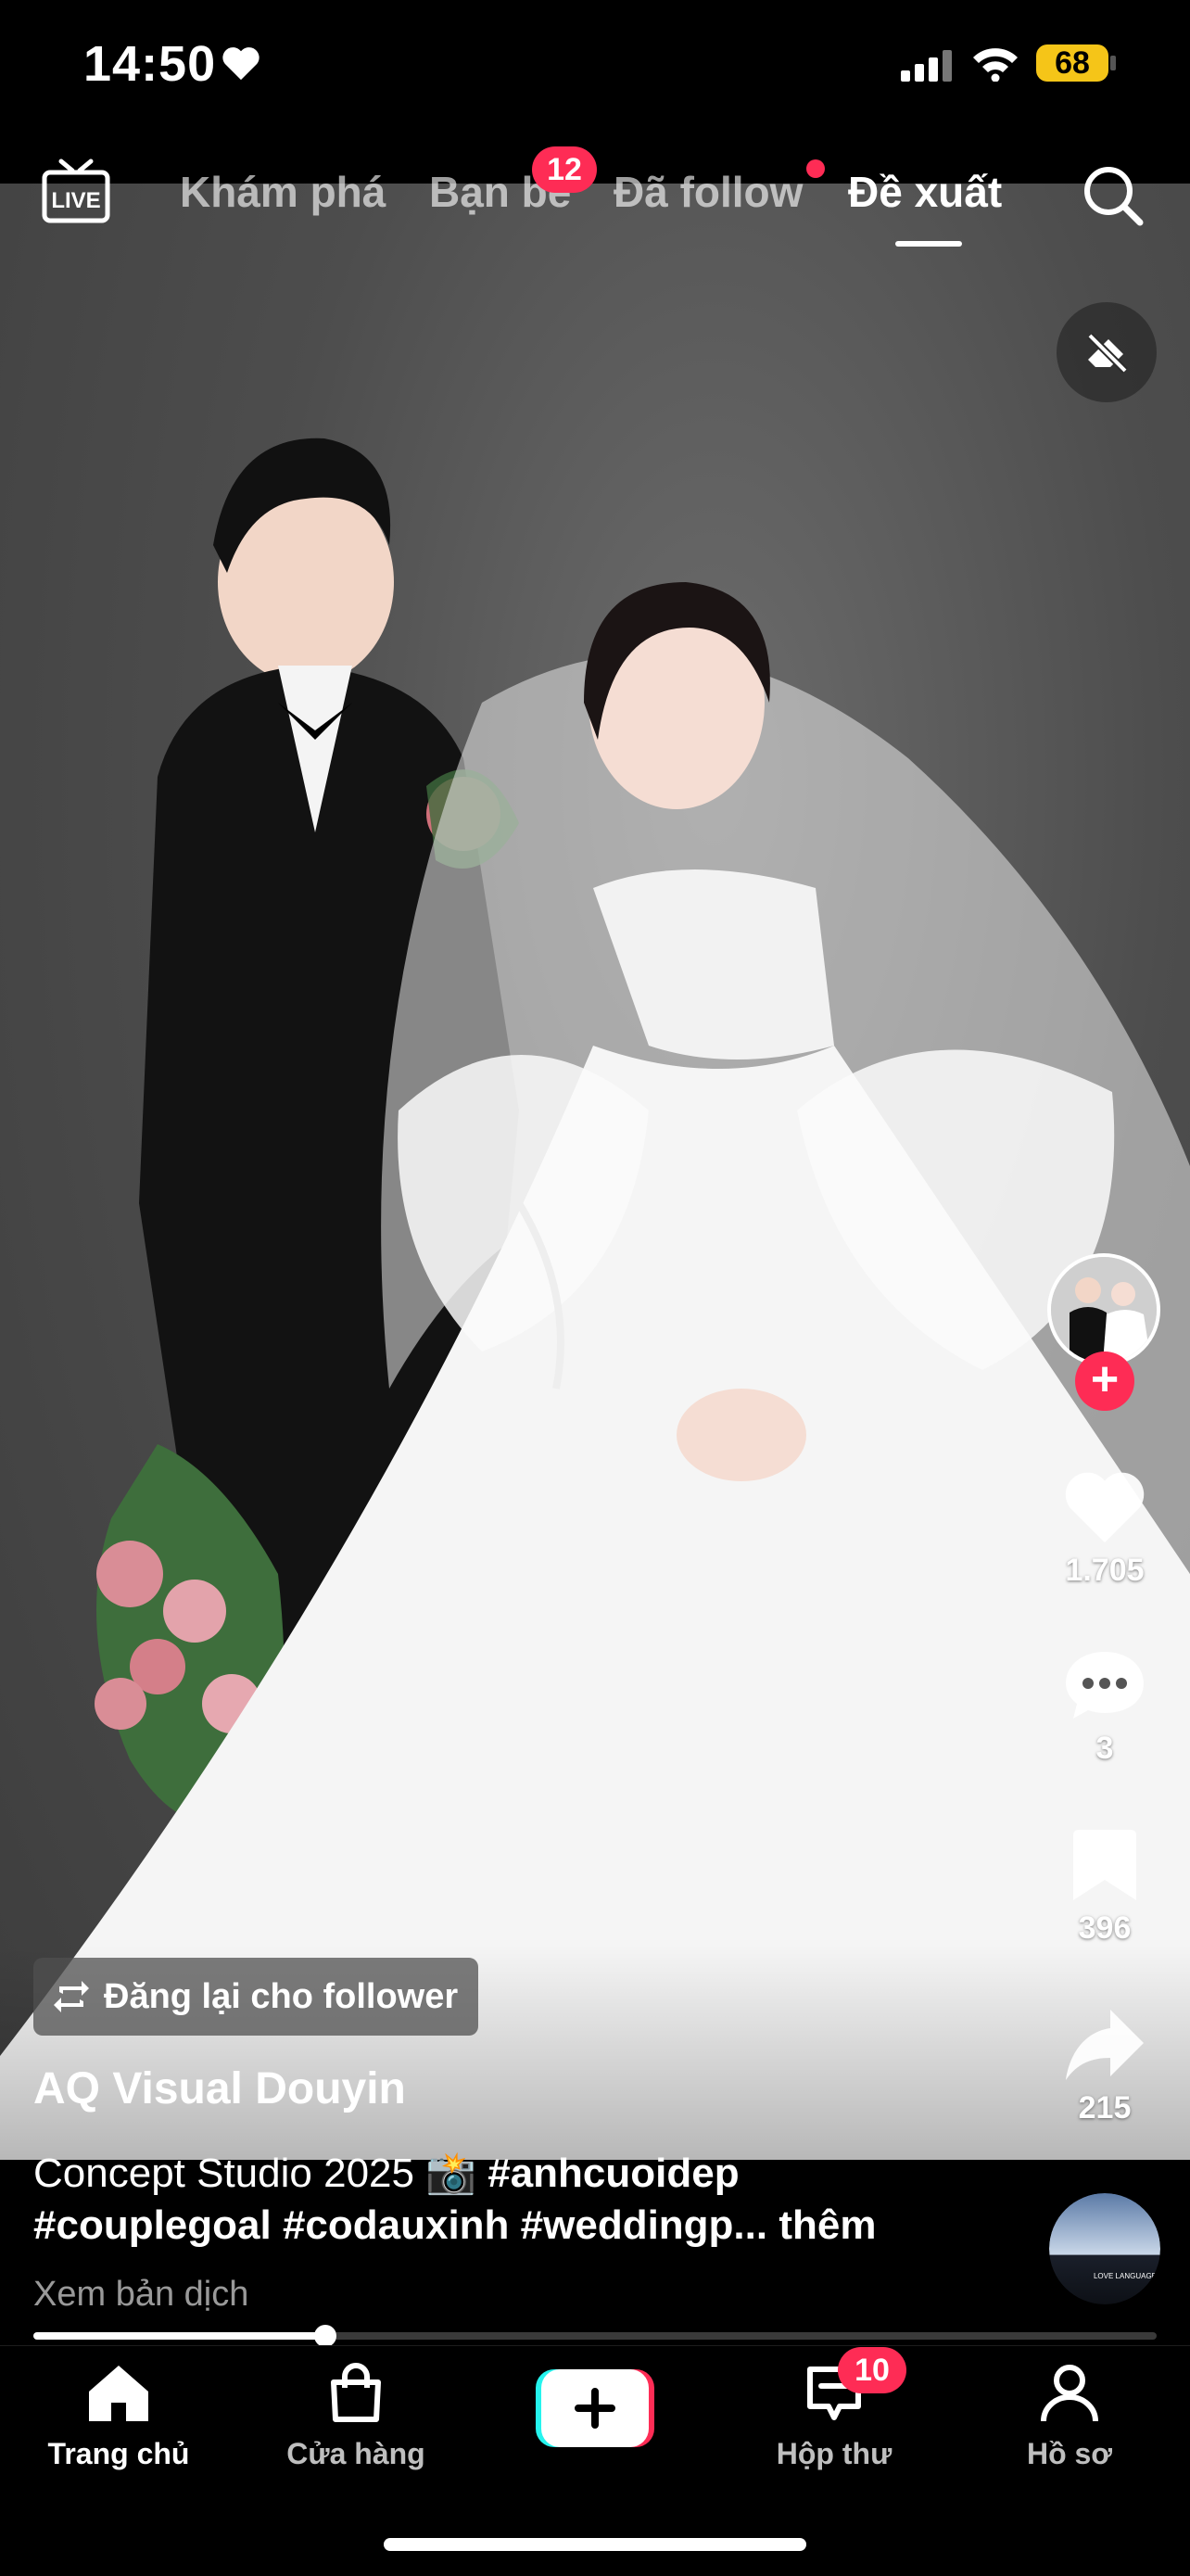 Image resolution: width=1190 pixels, height=2576 pixels. What do you see at coordinates (834, 2416) in the screenshot?
I see `nav-inbox: Hộp thư` at bounding box center [834, 2416].